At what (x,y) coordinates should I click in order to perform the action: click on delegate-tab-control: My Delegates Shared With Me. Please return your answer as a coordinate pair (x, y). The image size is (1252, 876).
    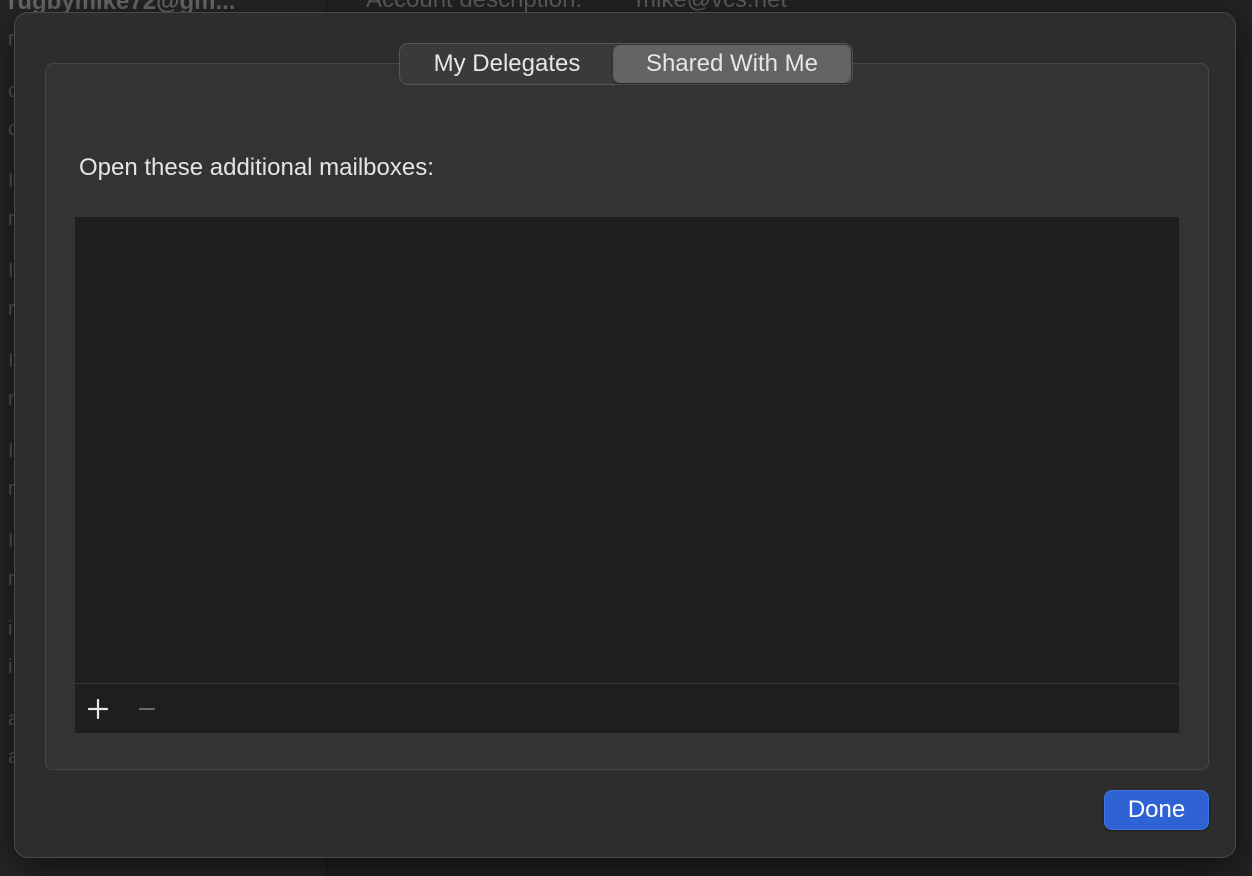
    Looking at the image, I should click on (626, 64).